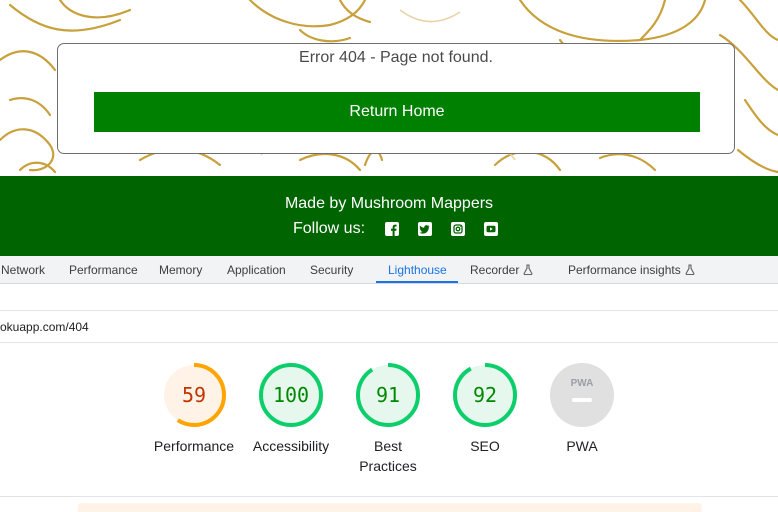 This screenshot has height=512, width=778. I want to click on tab-performance-insights: Performance insights, so click(631, 269).